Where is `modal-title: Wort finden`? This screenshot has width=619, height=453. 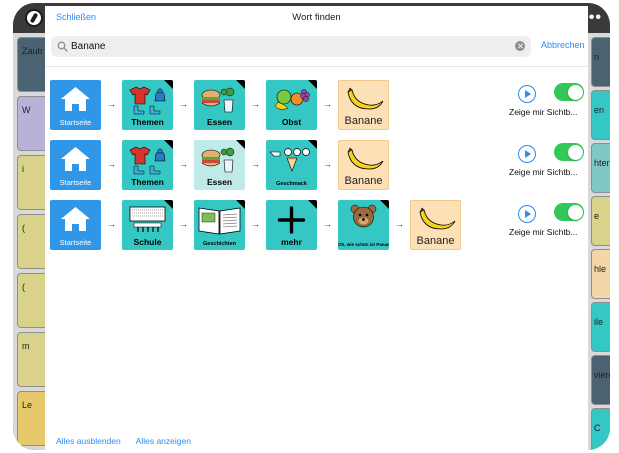
modal-title: Wort finden is located at coordinates (316, 17).